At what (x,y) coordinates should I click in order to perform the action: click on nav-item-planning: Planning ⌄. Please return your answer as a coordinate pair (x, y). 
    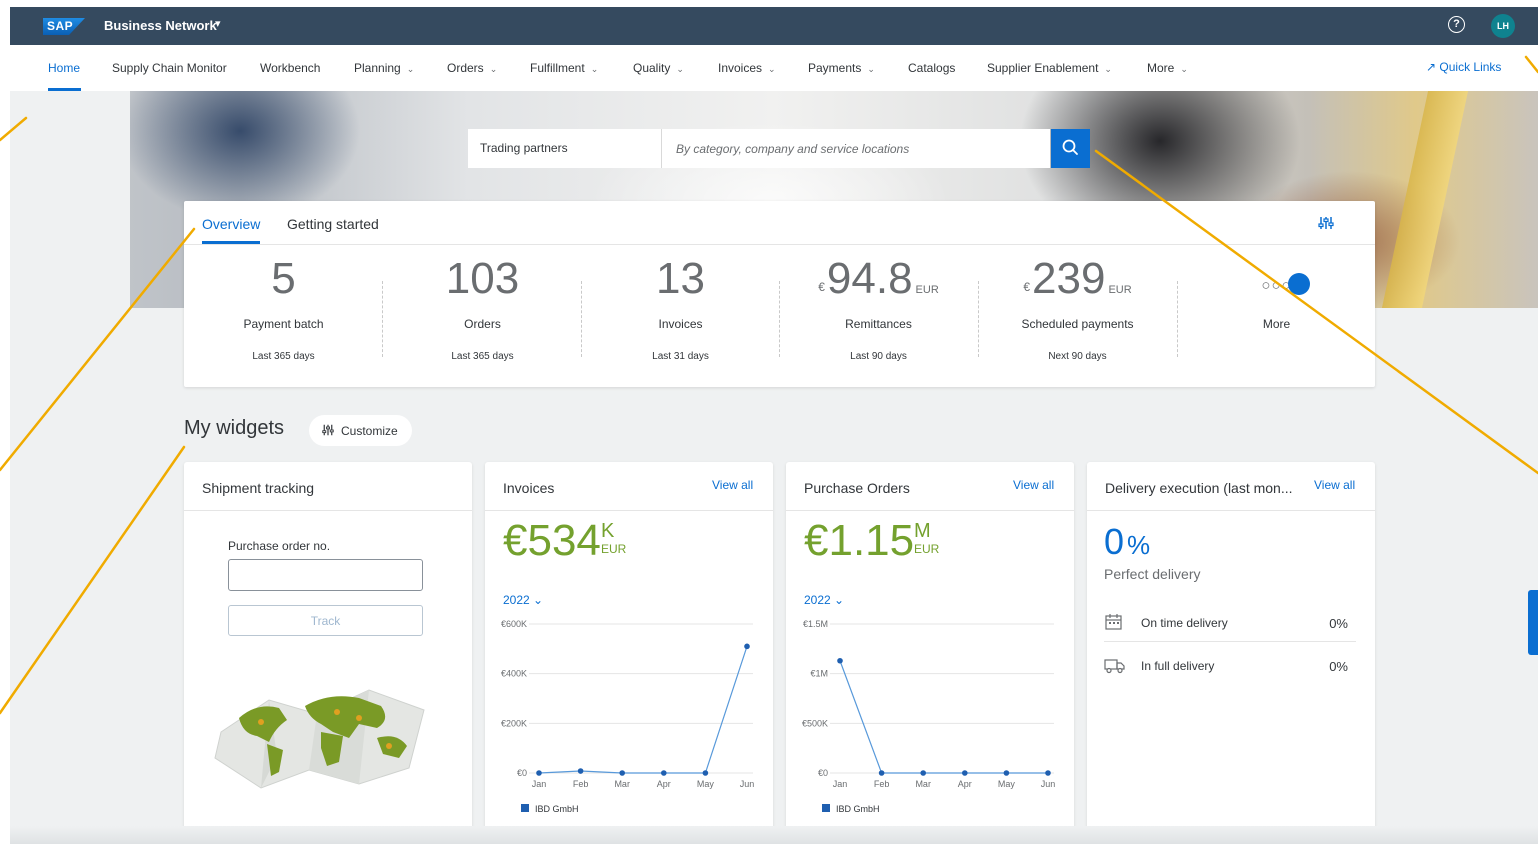
    Looking at the image, I should click on (384, 68).